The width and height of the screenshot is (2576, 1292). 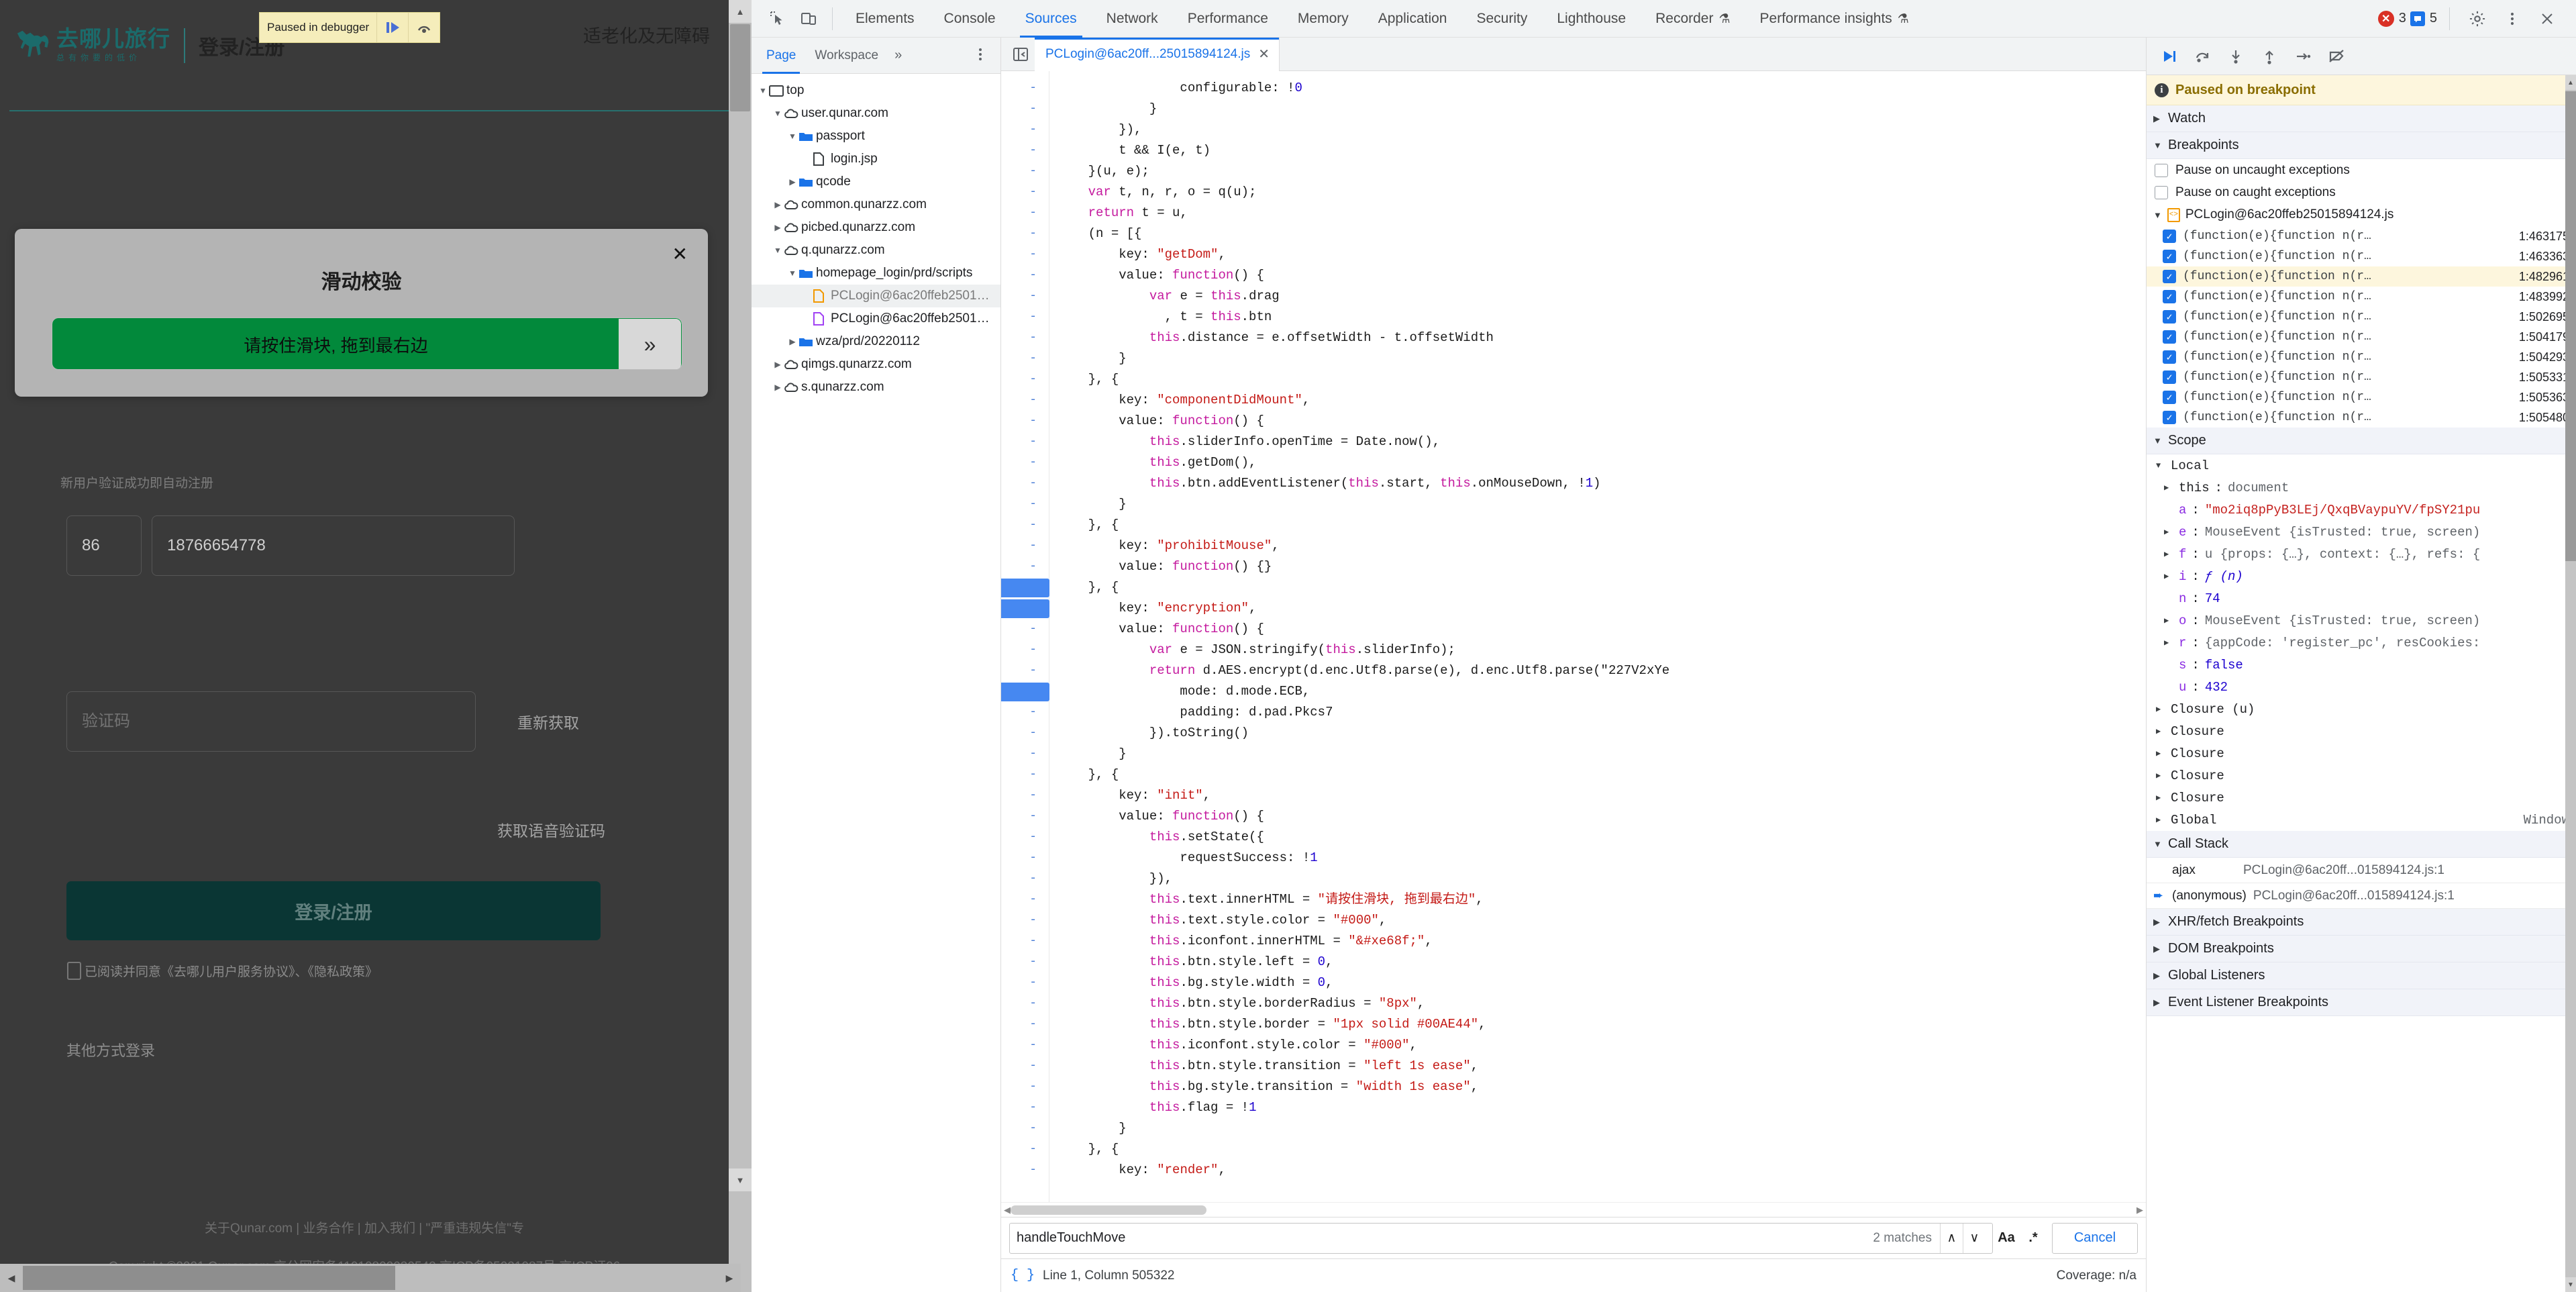 What do you see at coordinates (876, 136) in the screenshot?
I see `file-tree-node: ▼ passport` at bounding box center [876, 136].